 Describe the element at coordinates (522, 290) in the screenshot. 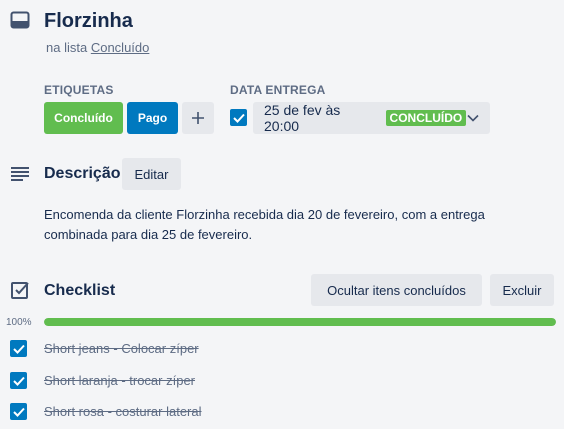

I see `delete-checklist-button: Excluir` at that location.